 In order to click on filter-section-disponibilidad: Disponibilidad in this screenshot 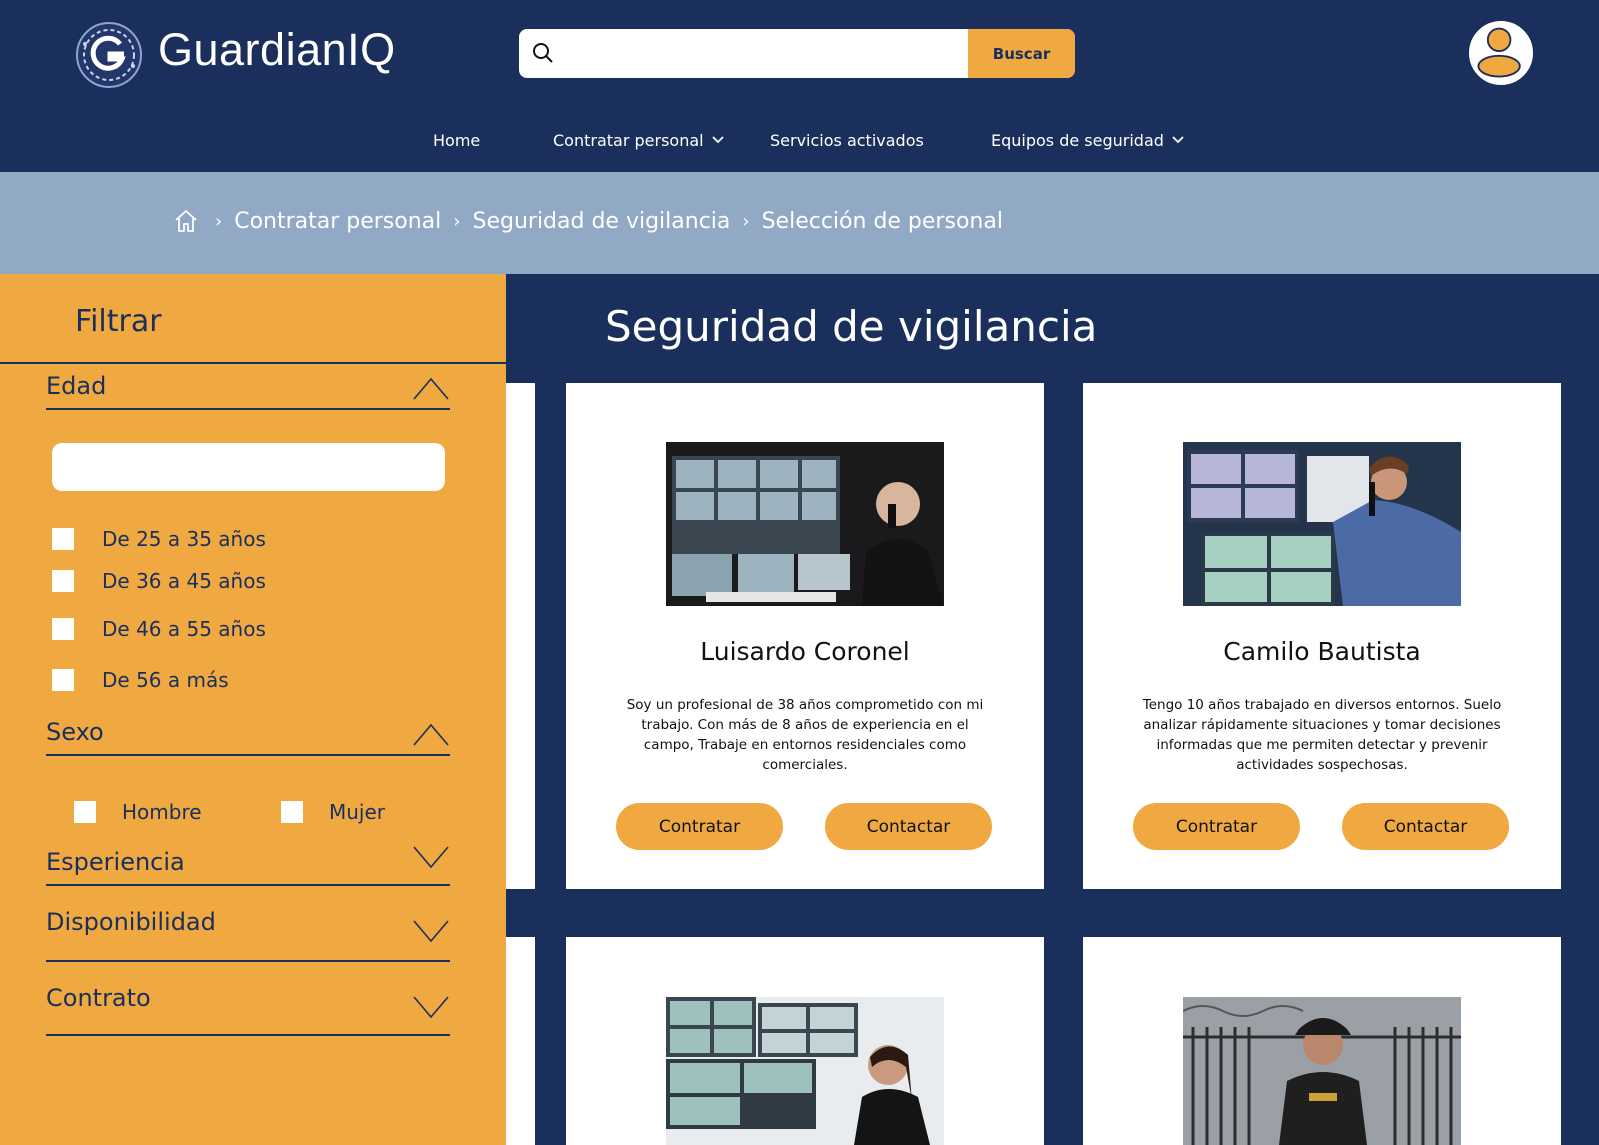, I will do `click(248, 928)`.